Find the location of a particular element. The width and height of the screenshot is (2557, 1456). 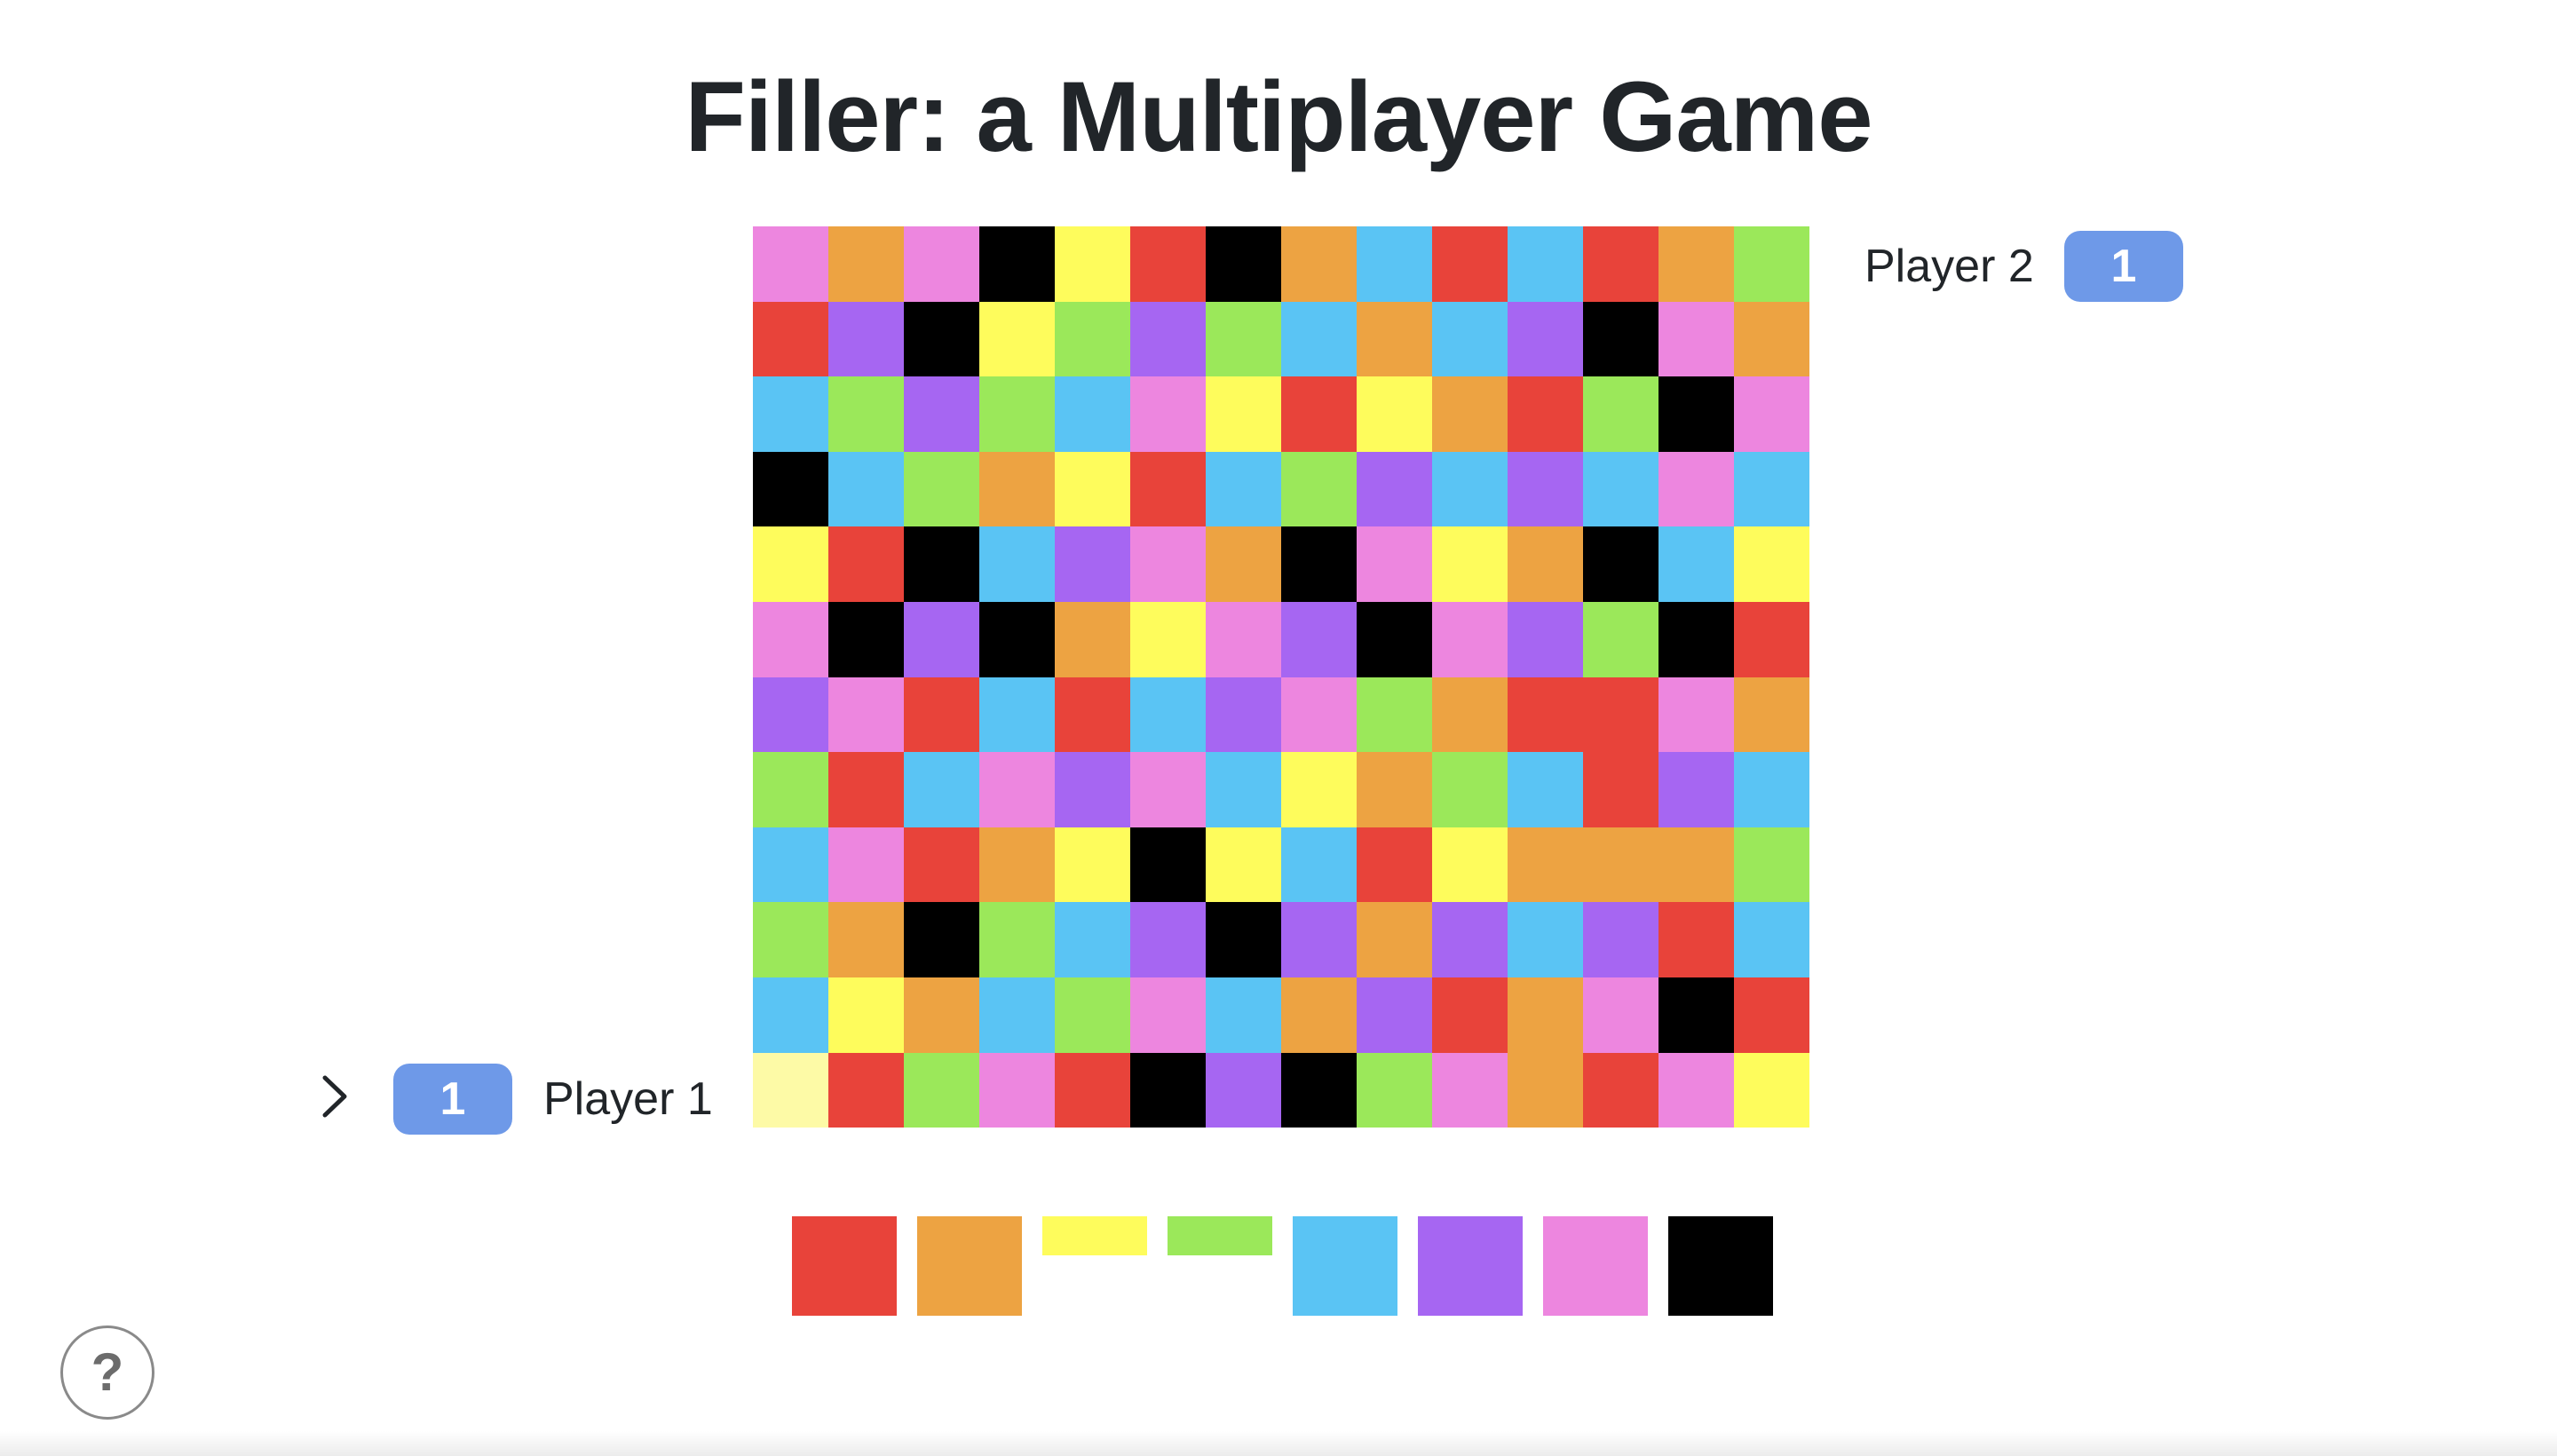

player-2-name: Player 2 is located at coordinates (1949, 266).